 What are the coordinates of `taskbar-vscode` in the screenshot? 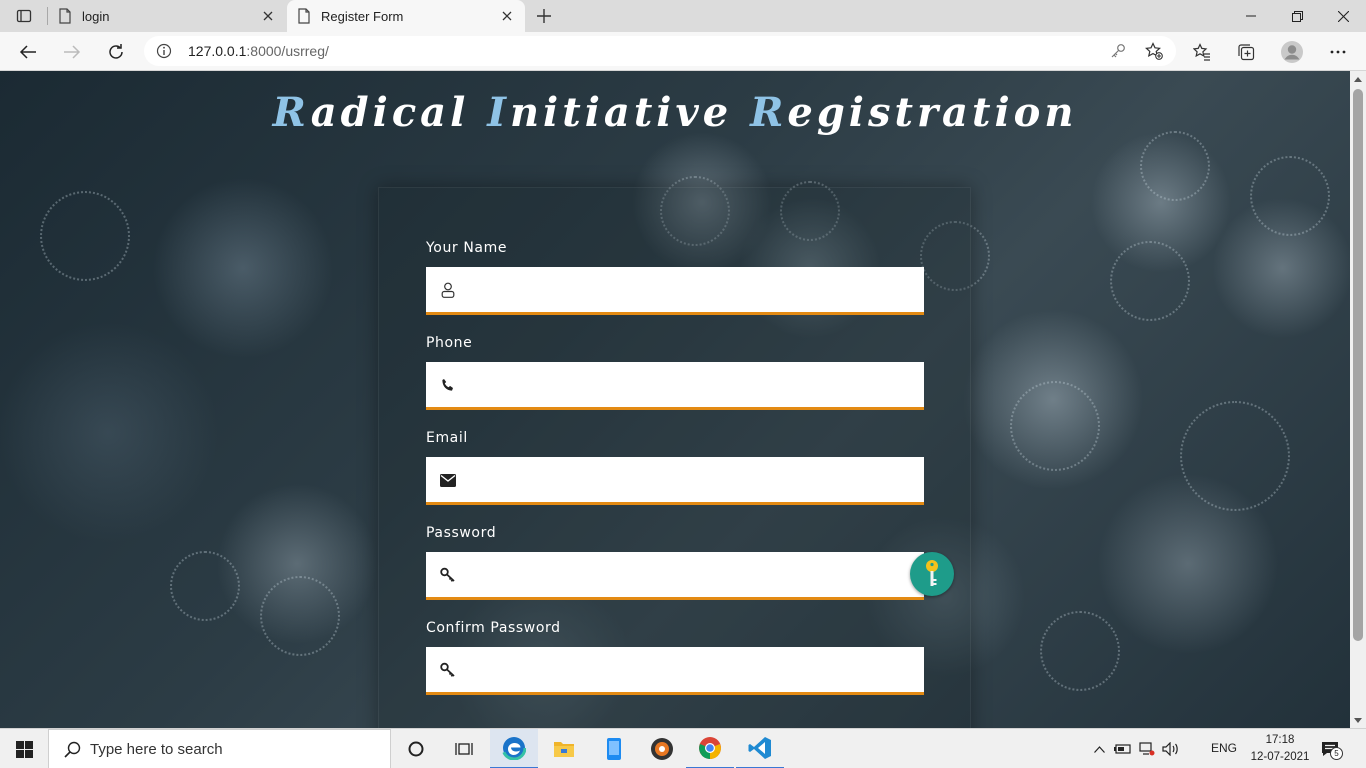 It's located at (760, 748).